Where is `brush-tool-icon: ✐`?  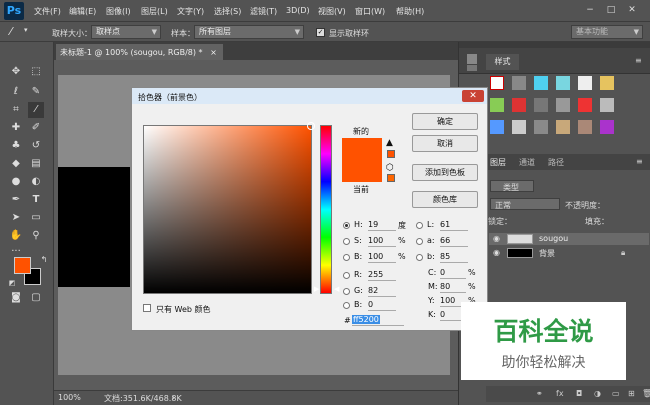
brush-tool-icon: ✐ is located at coordinates (36, 128).